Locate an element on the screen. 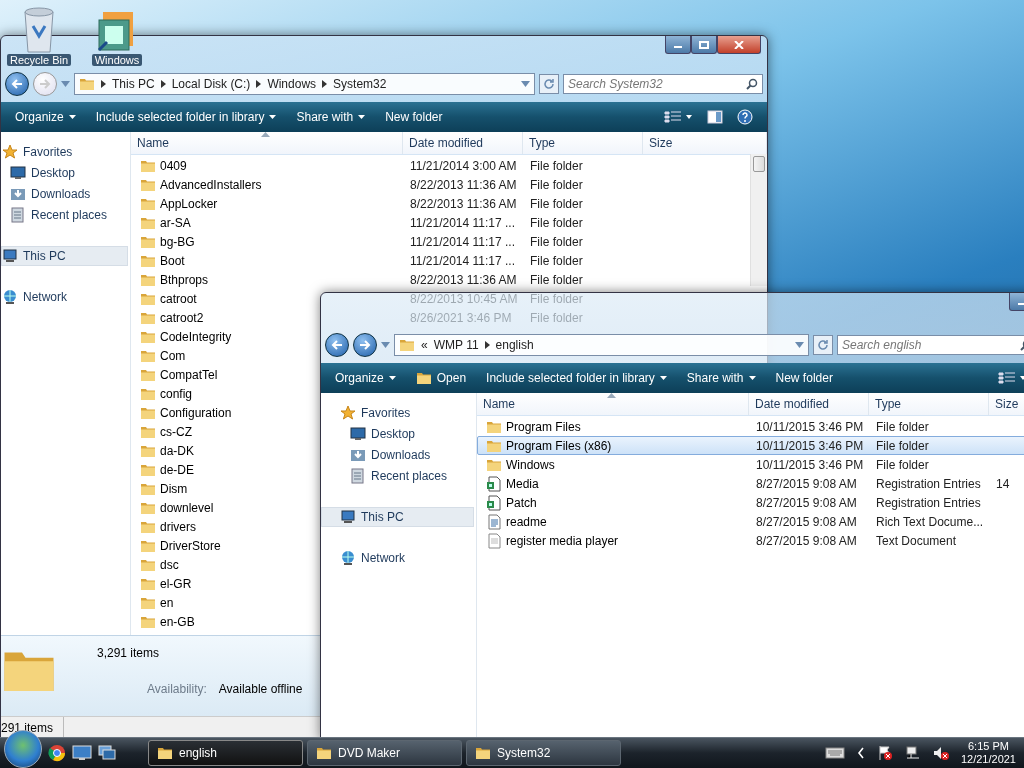  file-row: dsc is located at coordinates (155, 564).